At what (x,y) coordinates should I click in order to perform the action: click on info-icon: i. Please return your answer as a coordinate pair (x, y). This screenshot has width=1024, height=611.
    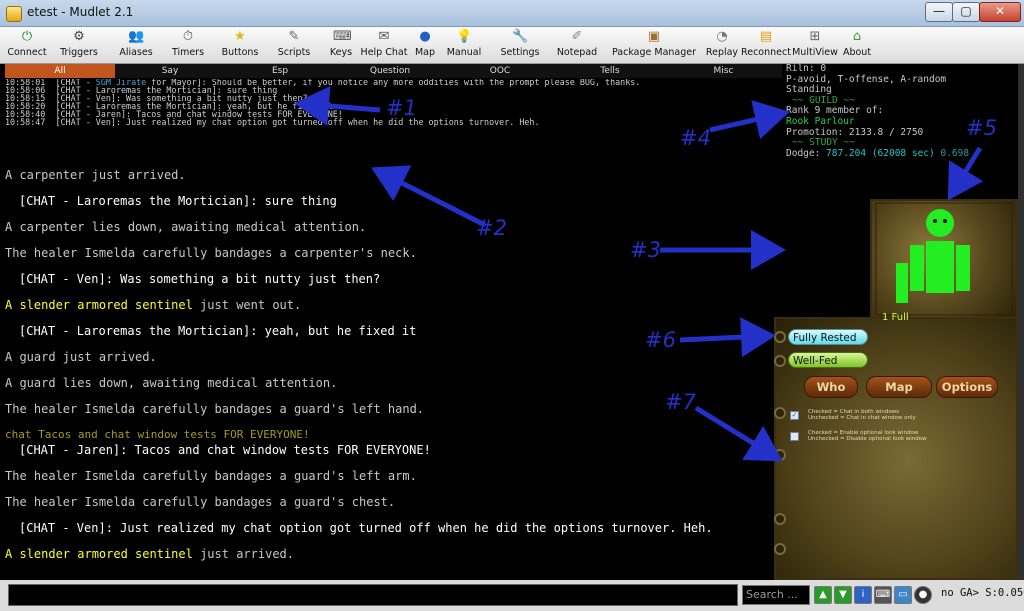
    Looking at the image, I should click on (863, 595).